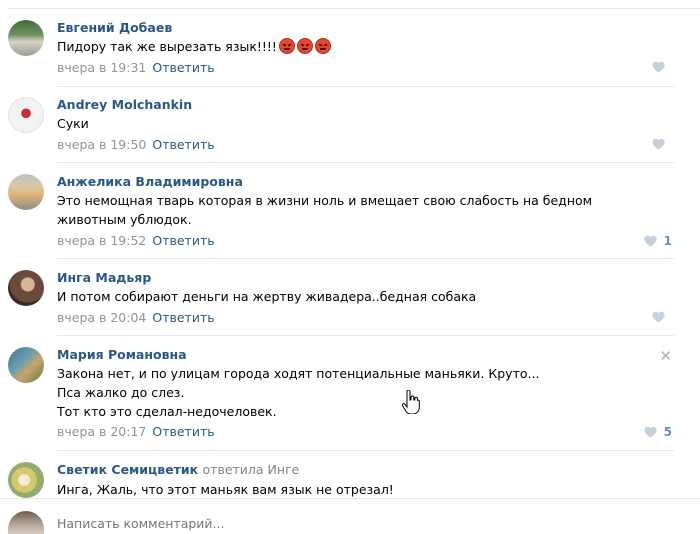 This screenshot has height=534, width=700. I want to click on comment-author: Светик Семицветик ответила Инге, so click(178, 469).